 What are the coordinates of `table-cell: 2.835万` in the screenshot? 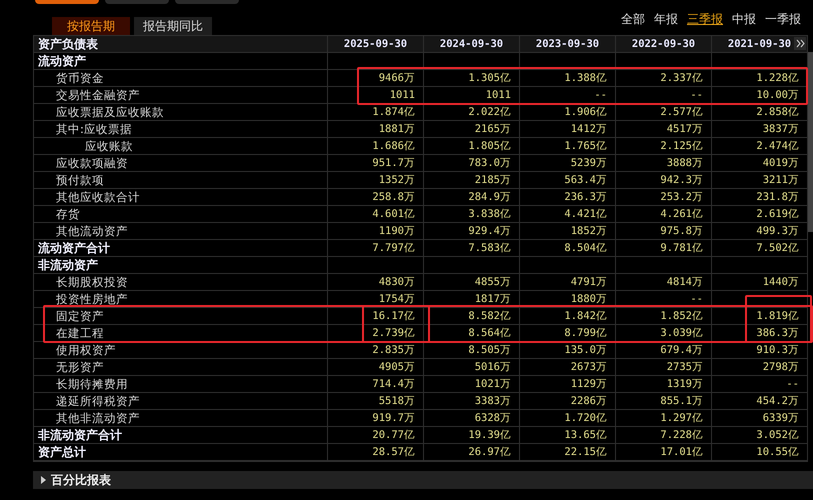 It's located at (376, 350).